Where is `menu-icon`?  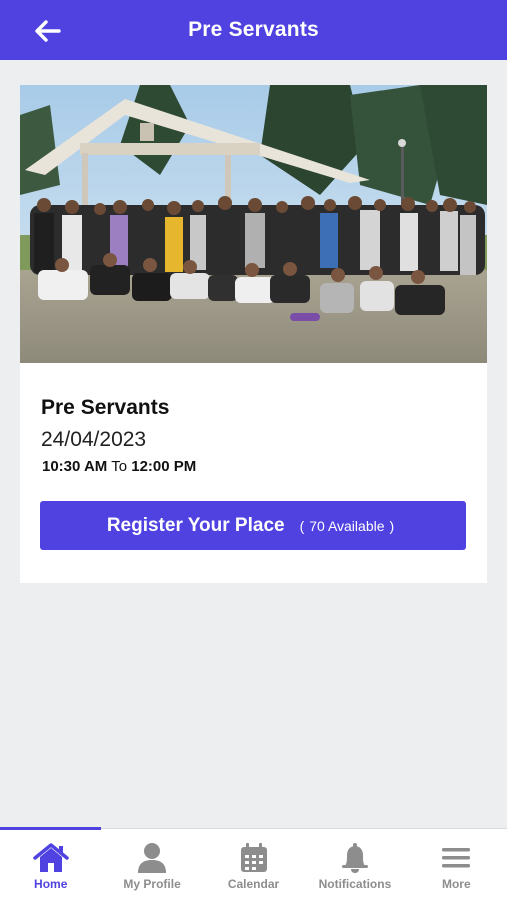
menu-icon is located at coordinates (456, 858).